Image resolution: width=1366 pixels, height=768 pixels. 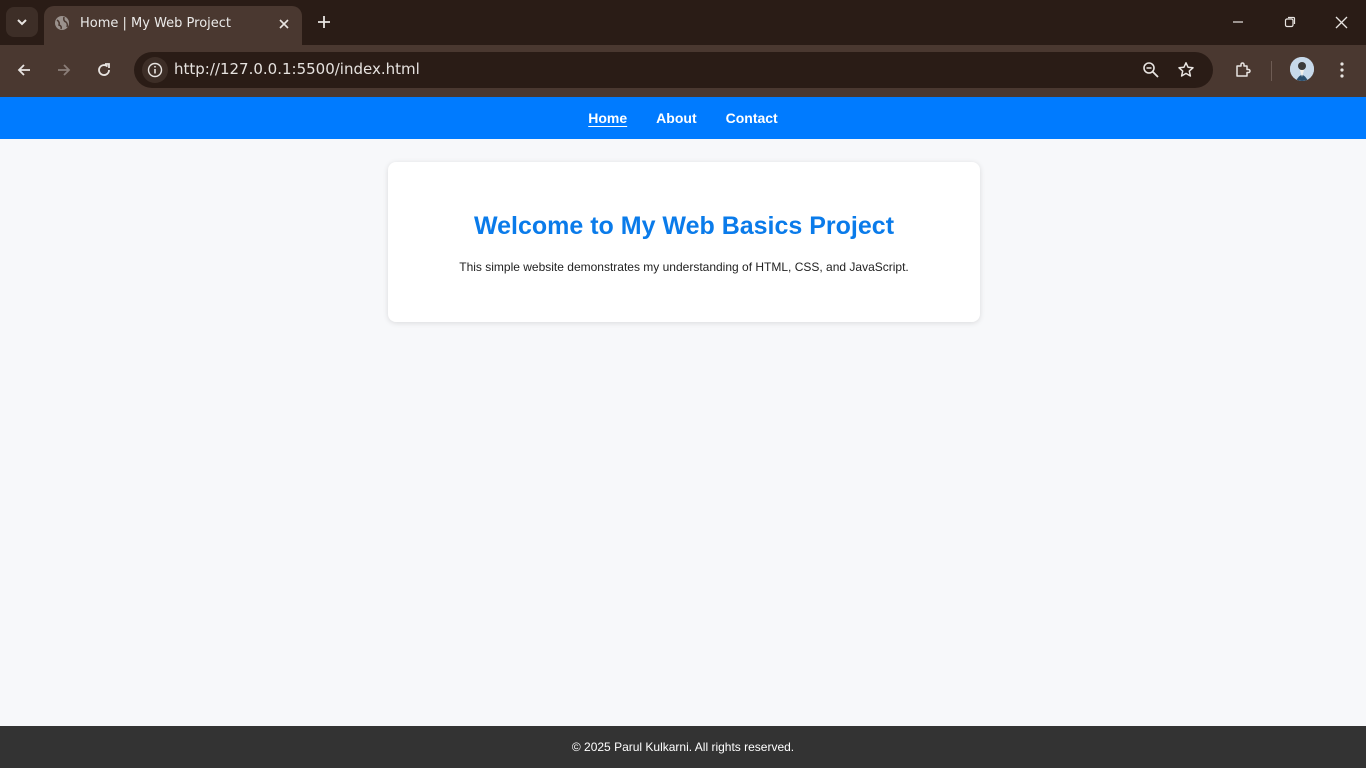 I want to click on browser-toolbar: http://127.0.0.1:5500/index.html, so click(x=683, y=71).